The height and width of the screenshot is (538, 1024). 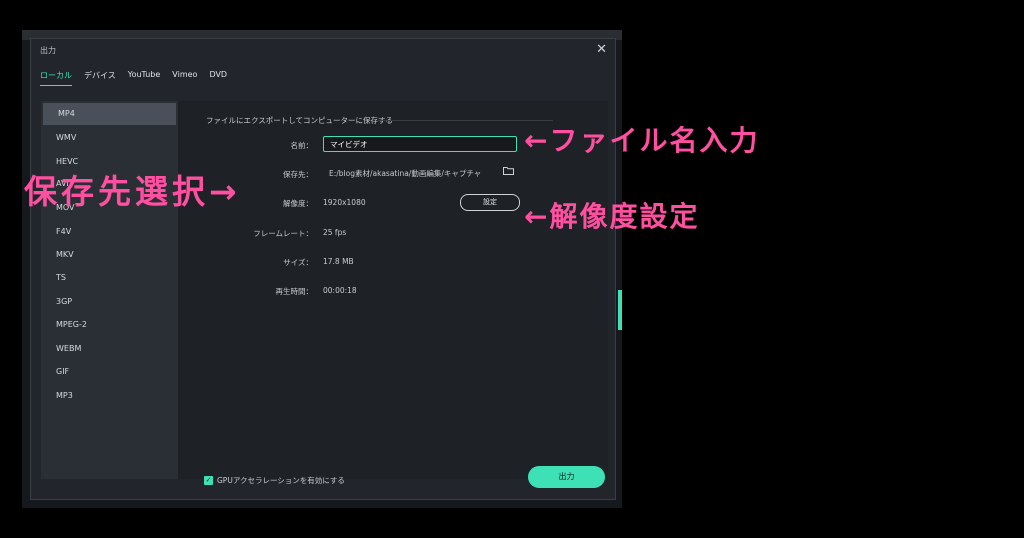 I want to click on dialog-title: 出力, so click(x=48, y=50).